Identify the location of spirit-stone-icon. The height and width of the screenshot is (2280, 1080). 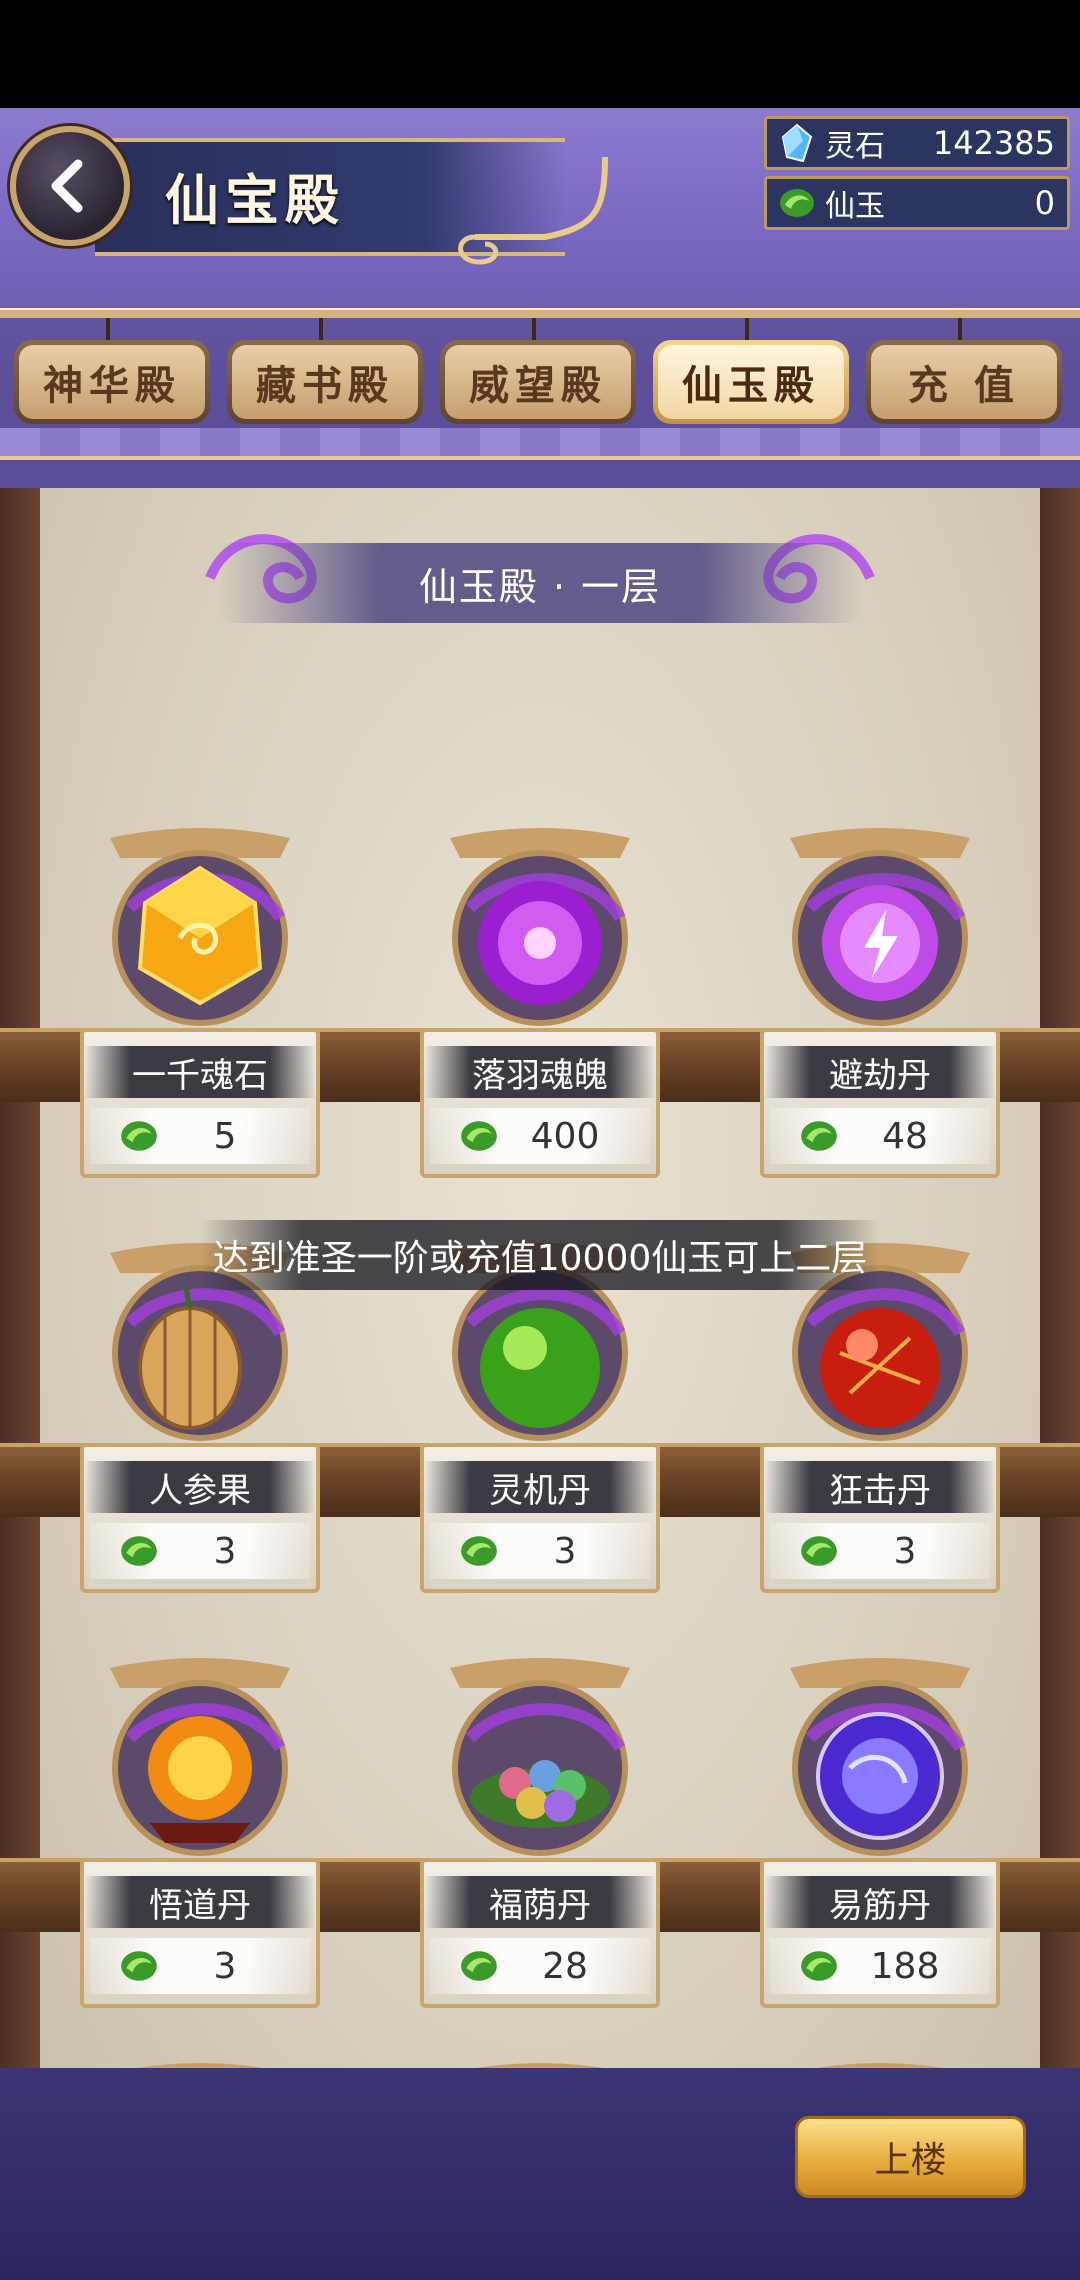
(797, 143).